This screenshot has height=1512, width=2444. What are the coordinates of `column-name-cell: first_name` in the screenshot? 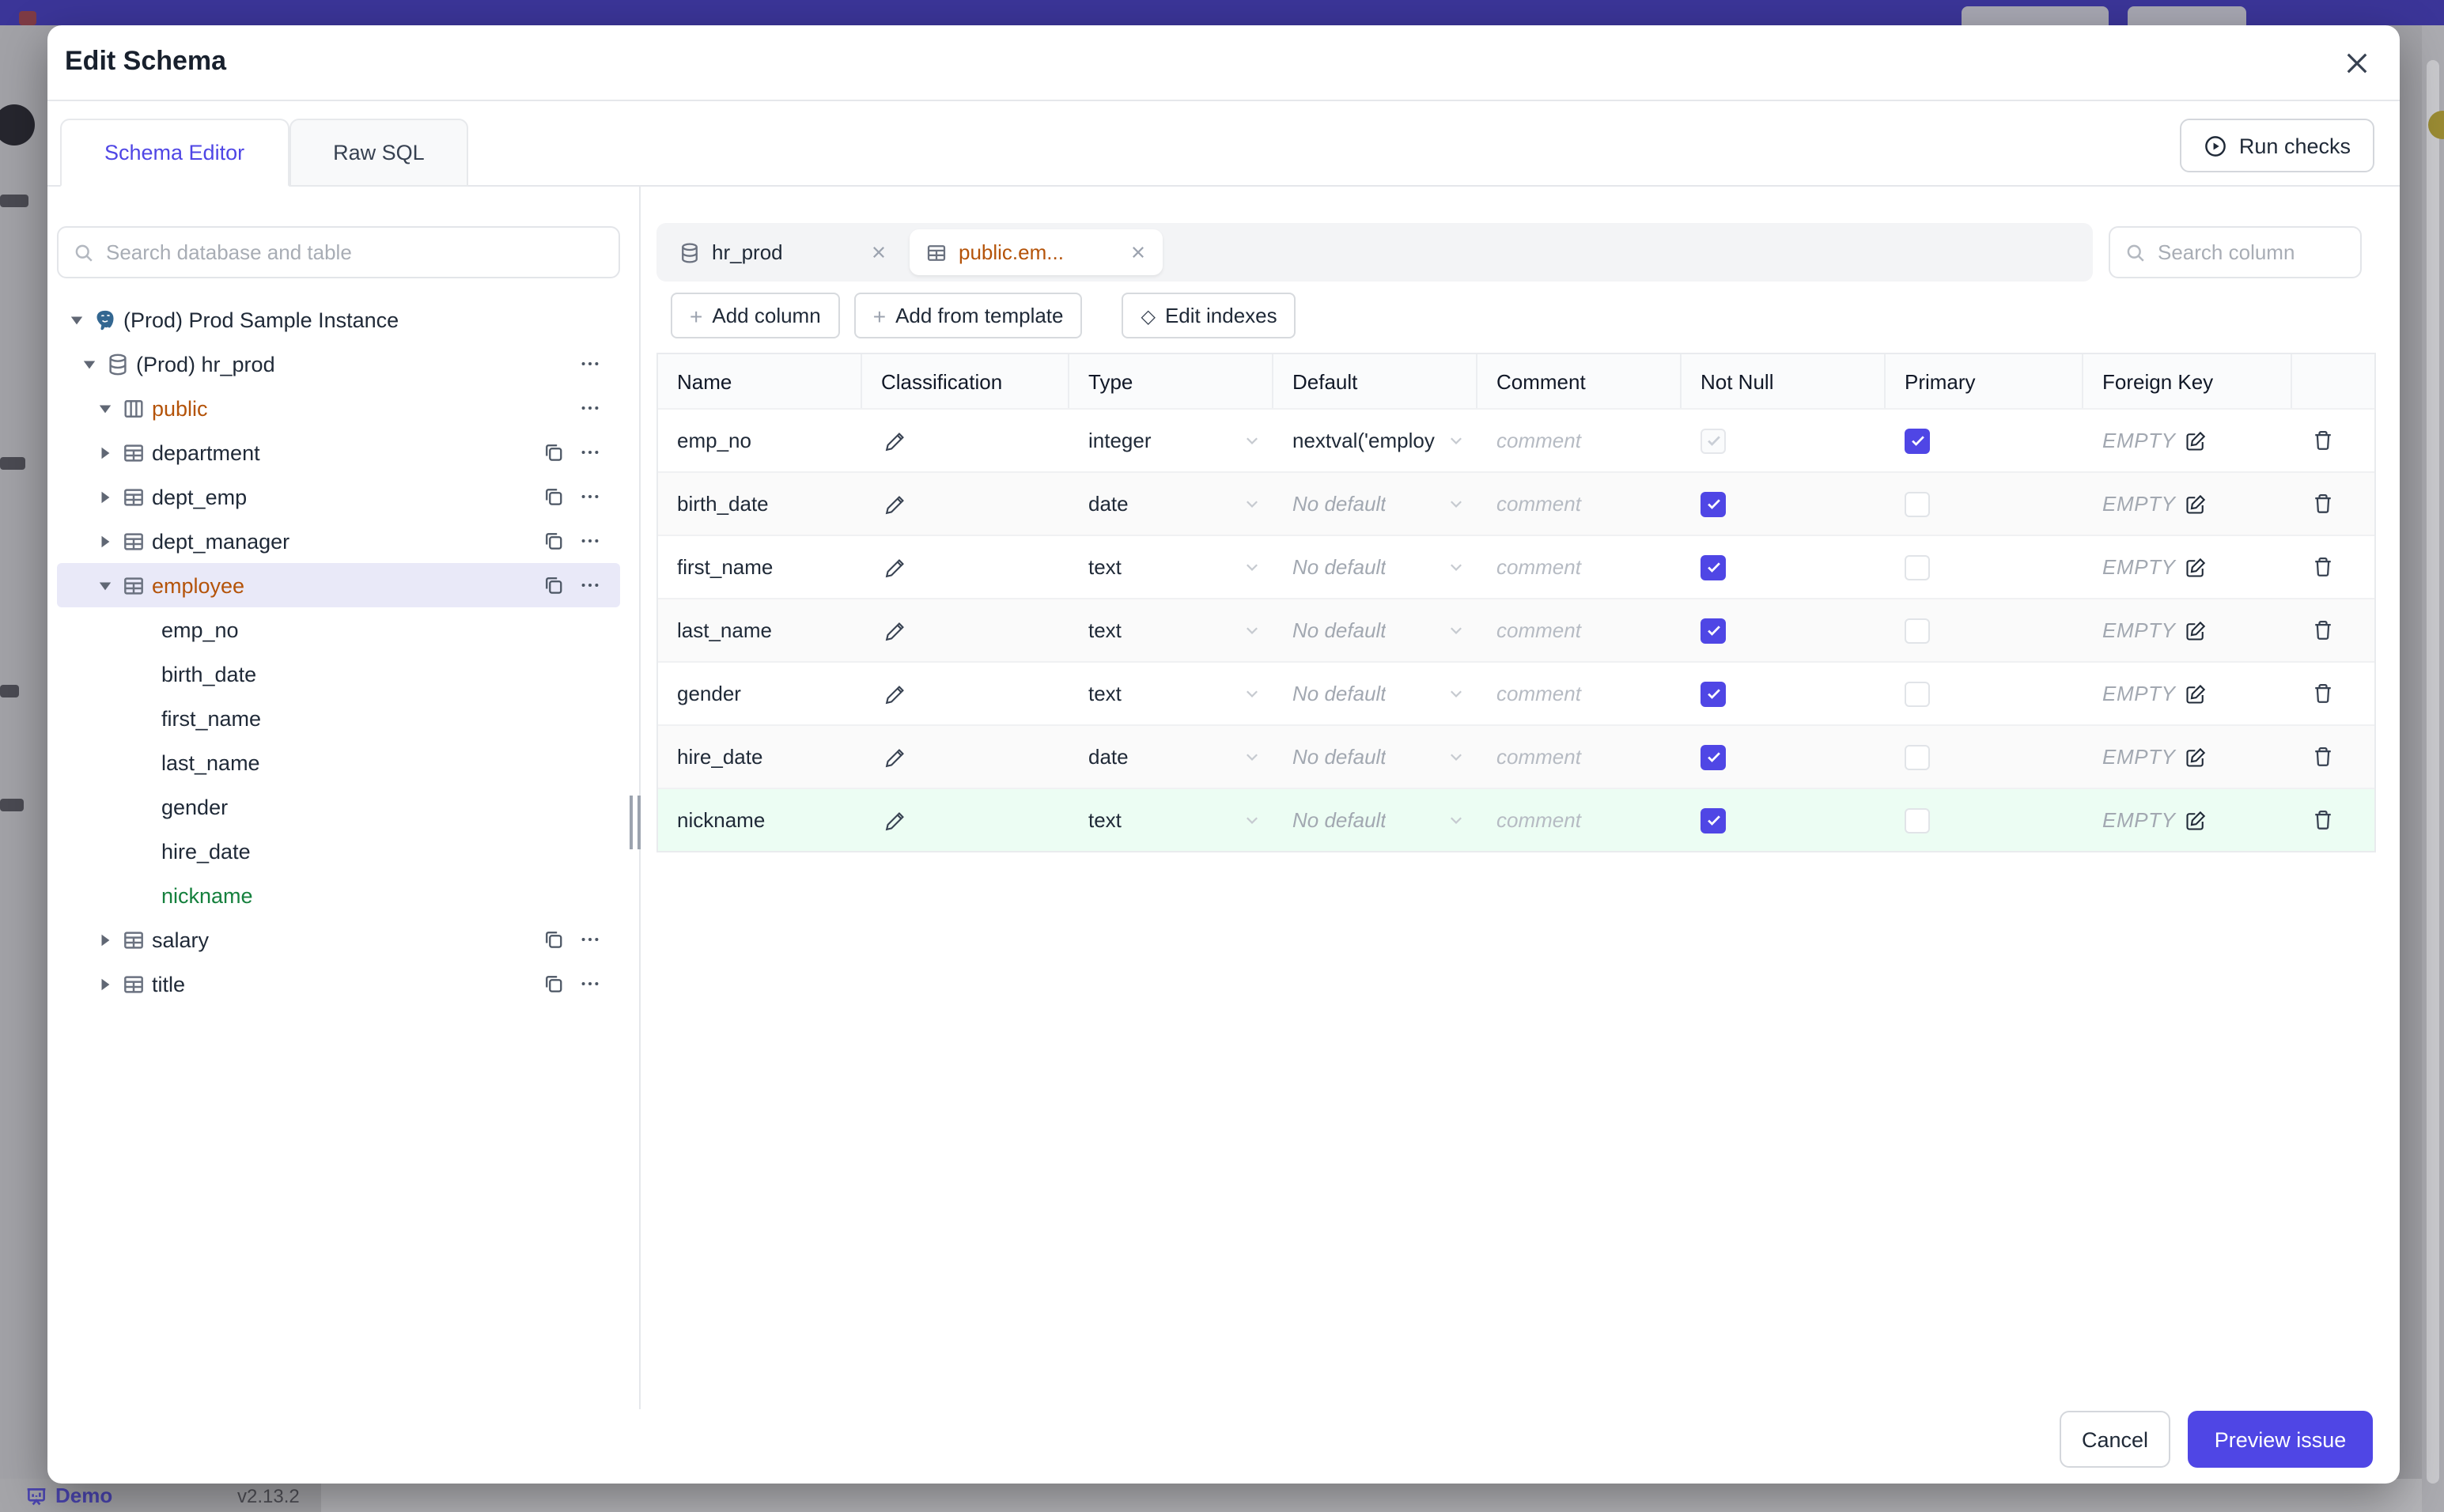 It's located at (760, 567).